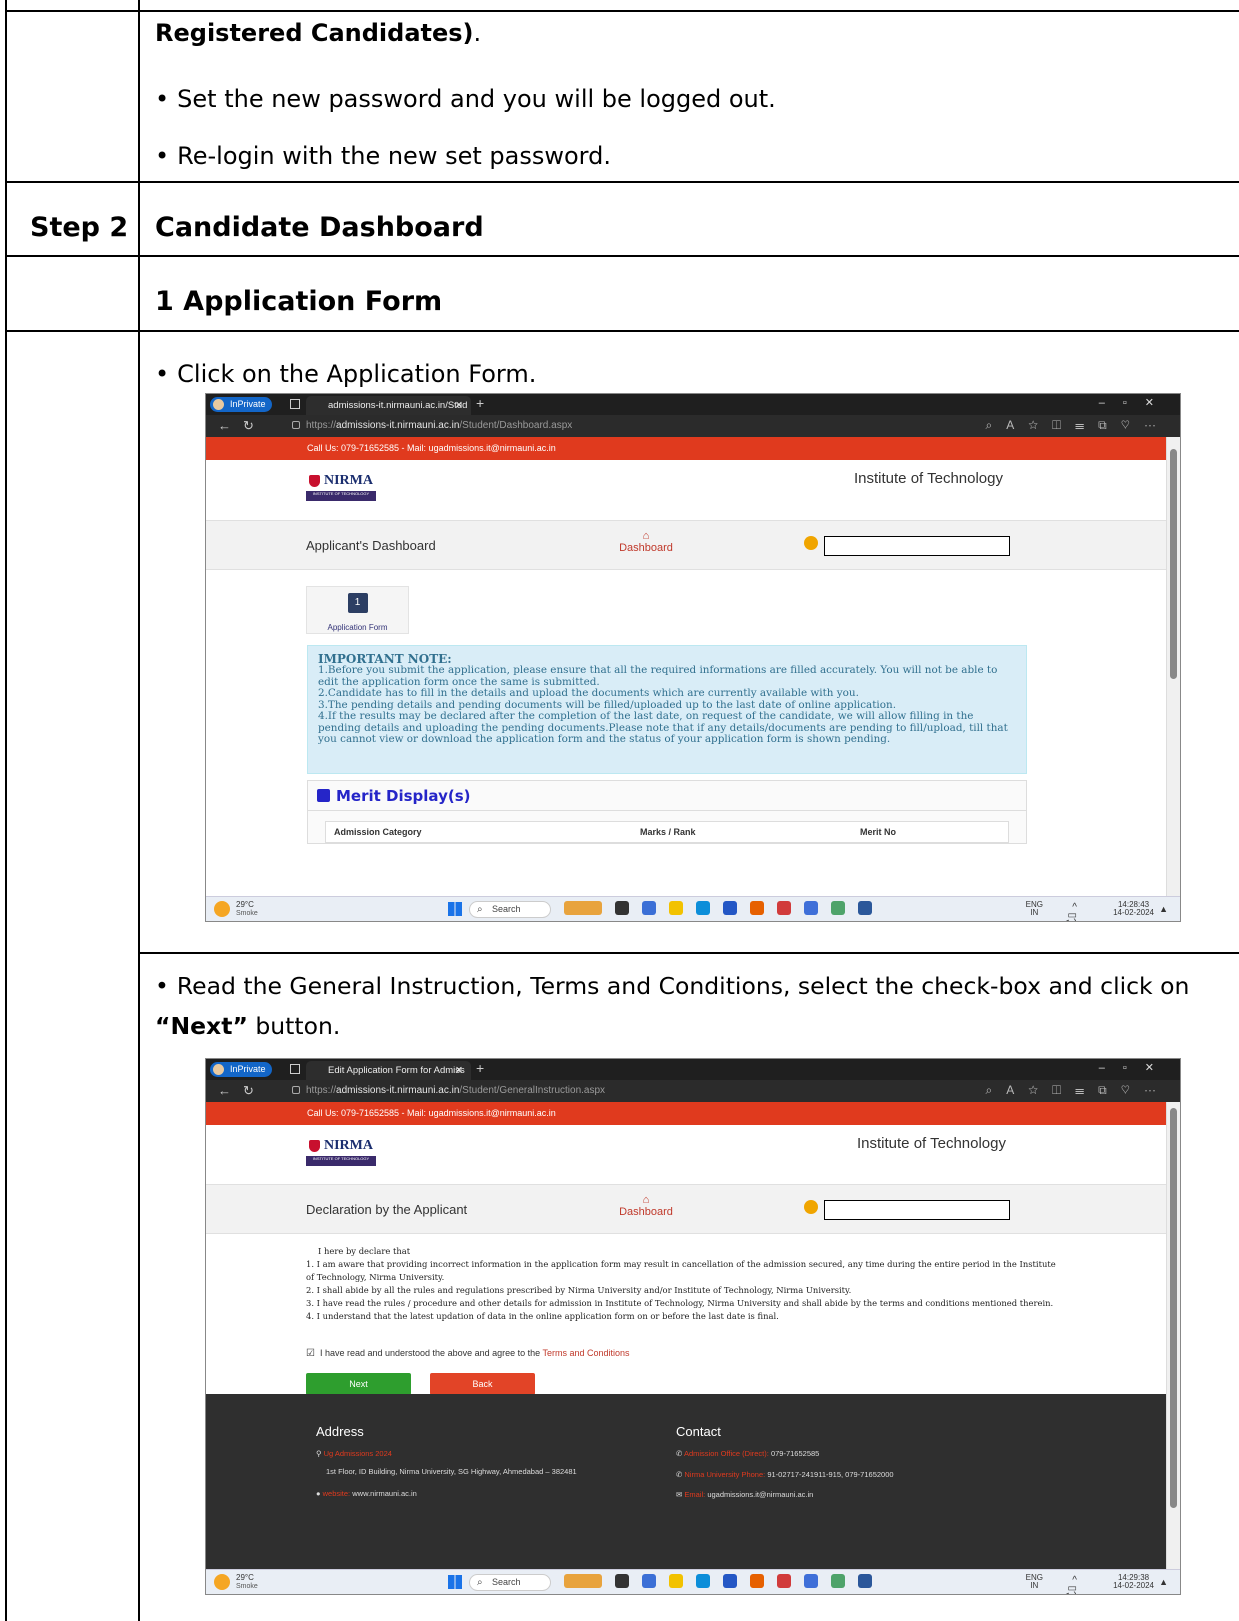  I want to click on browser-tab: Edit Application Form for Admiss ✕, so click(388, 1070).